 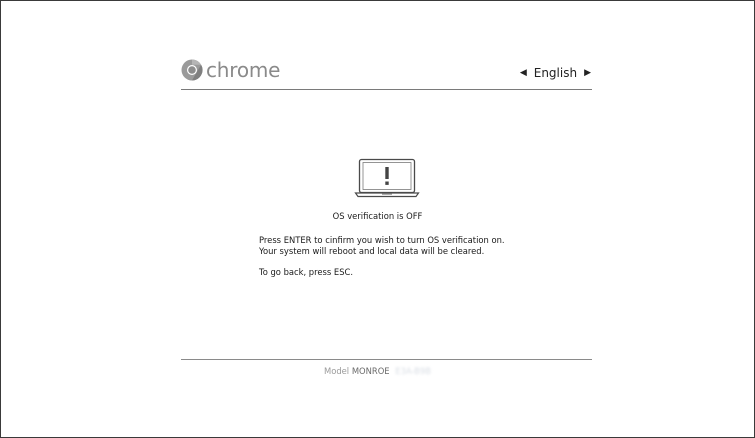 What do you see at coordinates (370, 371) in the screenshot?
I see `model-name: MONROE` at bounding box center [370, 371].